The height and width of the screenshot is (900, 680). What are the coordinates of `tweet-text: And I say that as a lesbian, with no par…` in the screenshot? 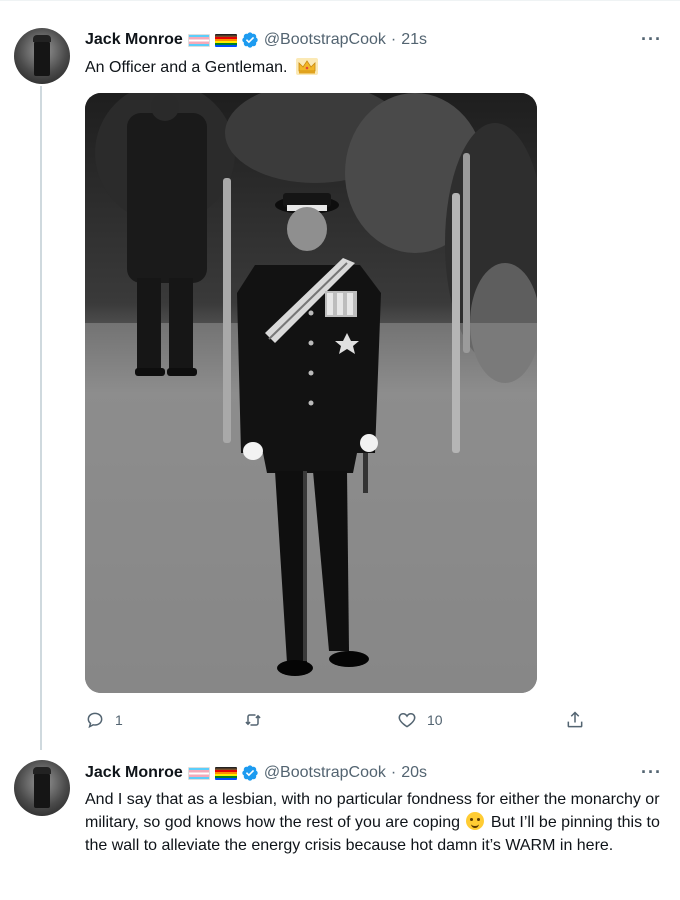 It's located at (375, 822).